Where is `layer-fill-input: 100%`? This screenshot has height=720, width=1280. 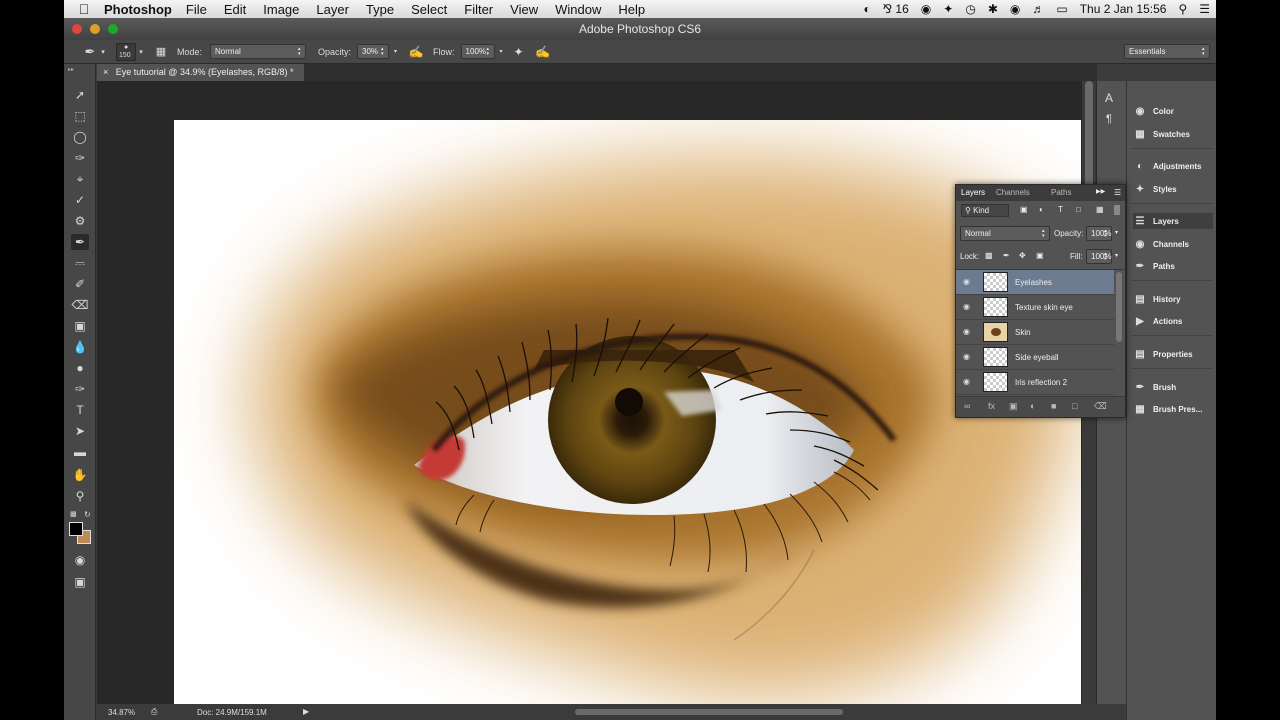 layer-fill-input: 100% is located at coordinates (1099, 256).